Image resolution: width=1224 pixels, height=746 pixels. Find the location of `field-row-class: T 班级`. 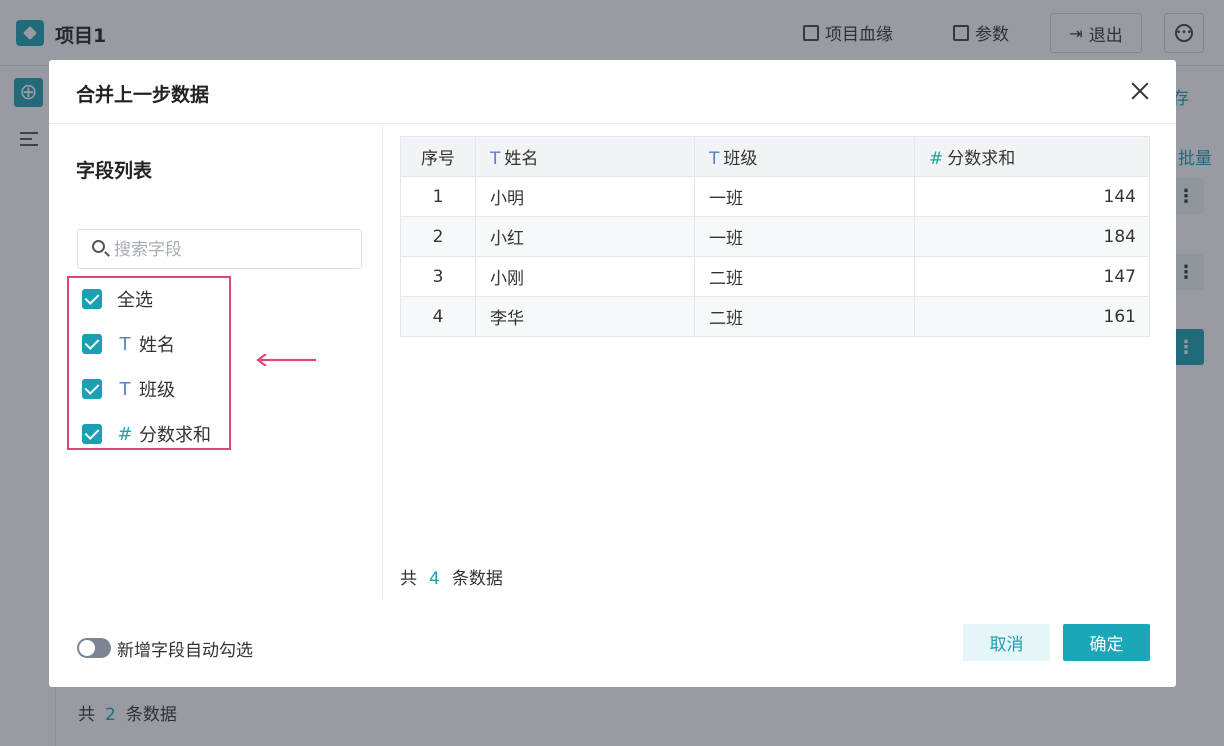

field-row-class: T 班级 is located at coordinates (128, 389).